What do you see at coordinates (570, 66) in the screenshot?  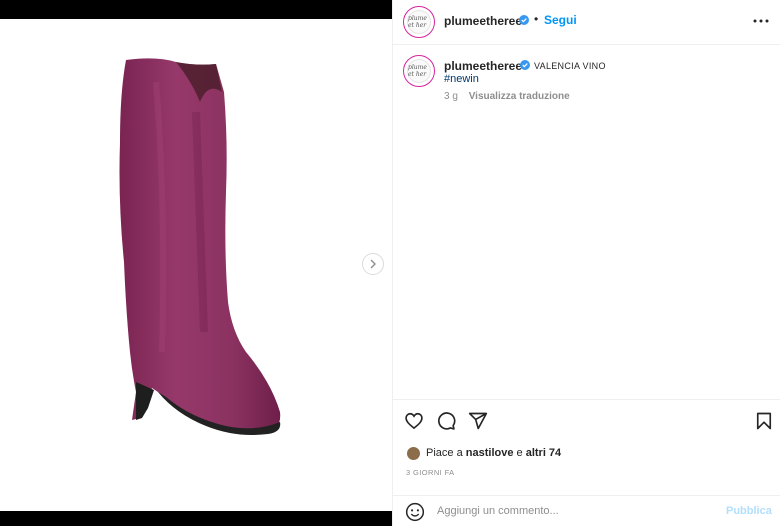 I see `caption-text: VALENCIA VINO` at bounding box center [570, 66].